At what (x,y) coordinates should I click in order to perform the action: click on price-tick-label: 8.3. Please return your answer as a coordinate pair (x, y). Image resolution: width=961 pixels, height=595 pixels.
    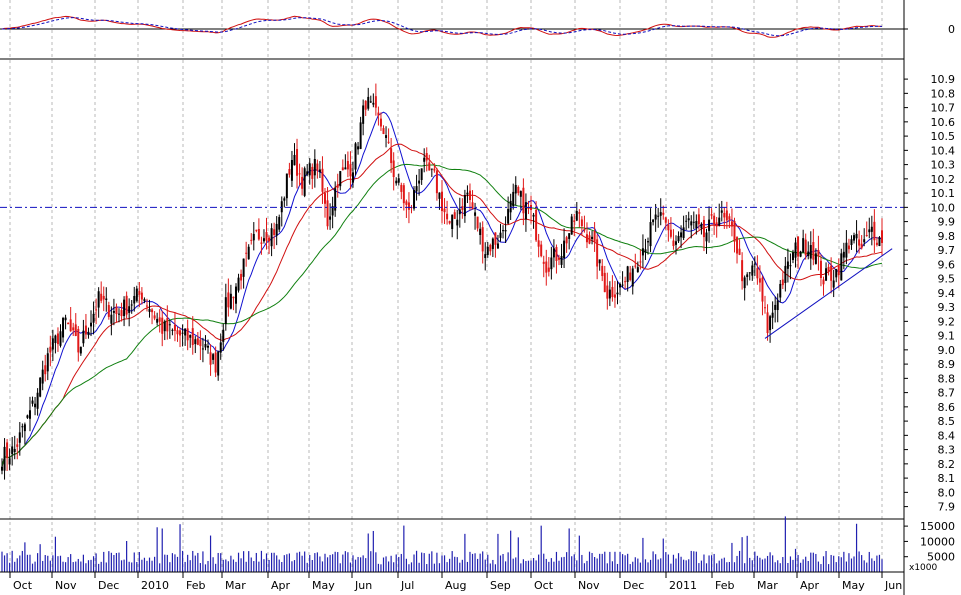
    Looking at the image, I should click on (947, 450).